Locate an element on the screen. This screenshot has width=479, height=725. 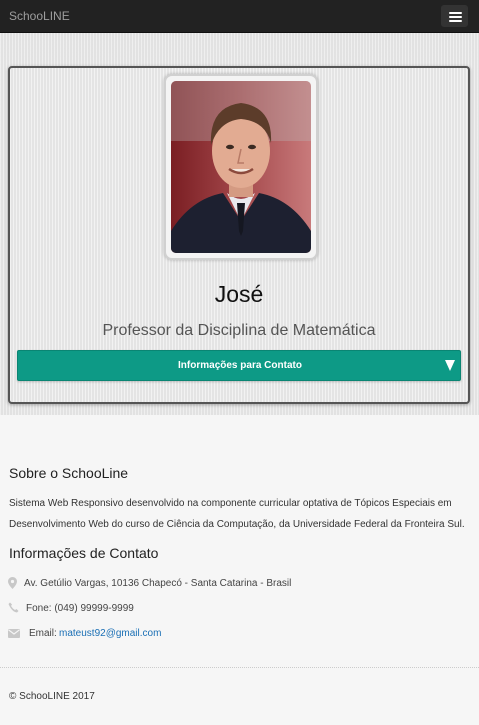
email-link: mateust92@gmail.com is located at coordinates (110, 633).